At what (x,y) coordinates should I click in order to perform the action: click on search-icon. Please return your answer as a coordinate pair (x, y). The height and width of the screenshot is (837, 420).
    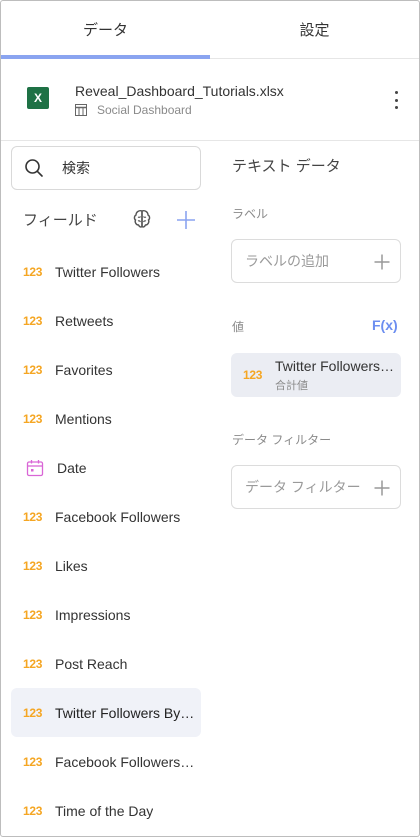
    Looking at the image, I should click on (34, 168).